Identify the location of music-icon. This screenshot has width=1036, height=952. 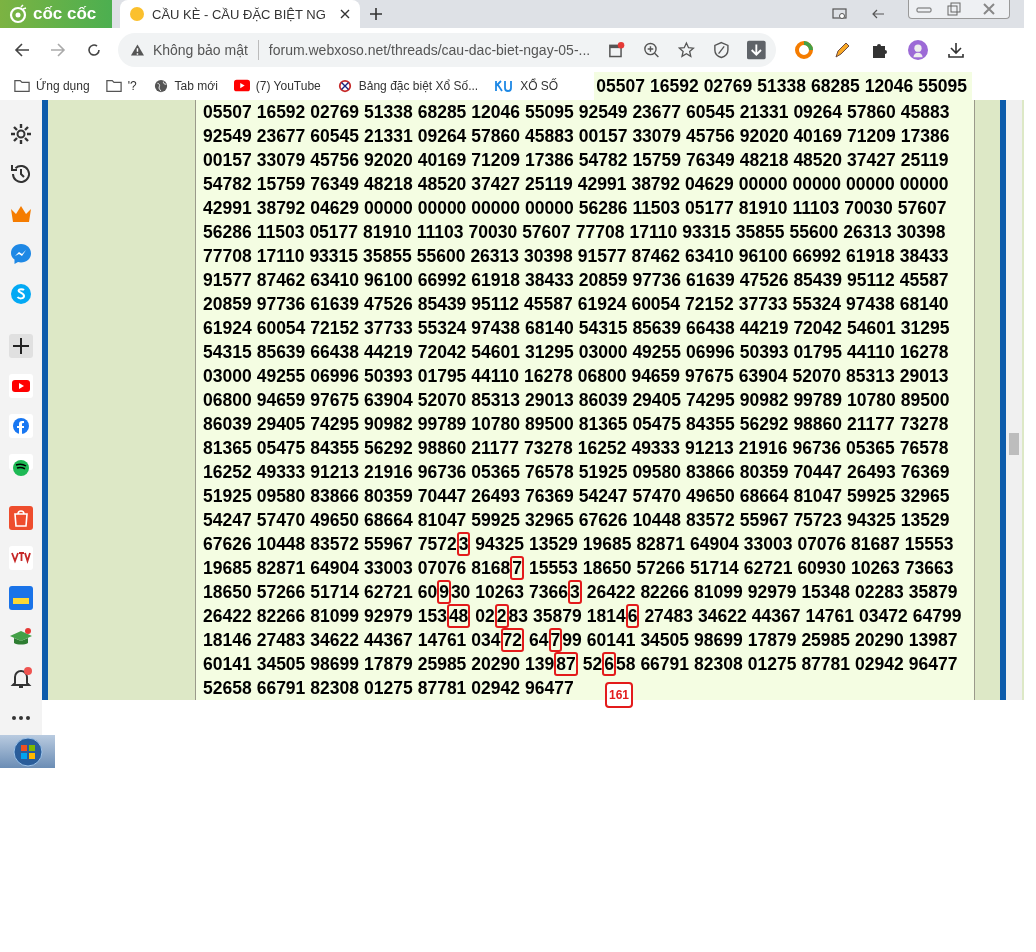
(21, 466).